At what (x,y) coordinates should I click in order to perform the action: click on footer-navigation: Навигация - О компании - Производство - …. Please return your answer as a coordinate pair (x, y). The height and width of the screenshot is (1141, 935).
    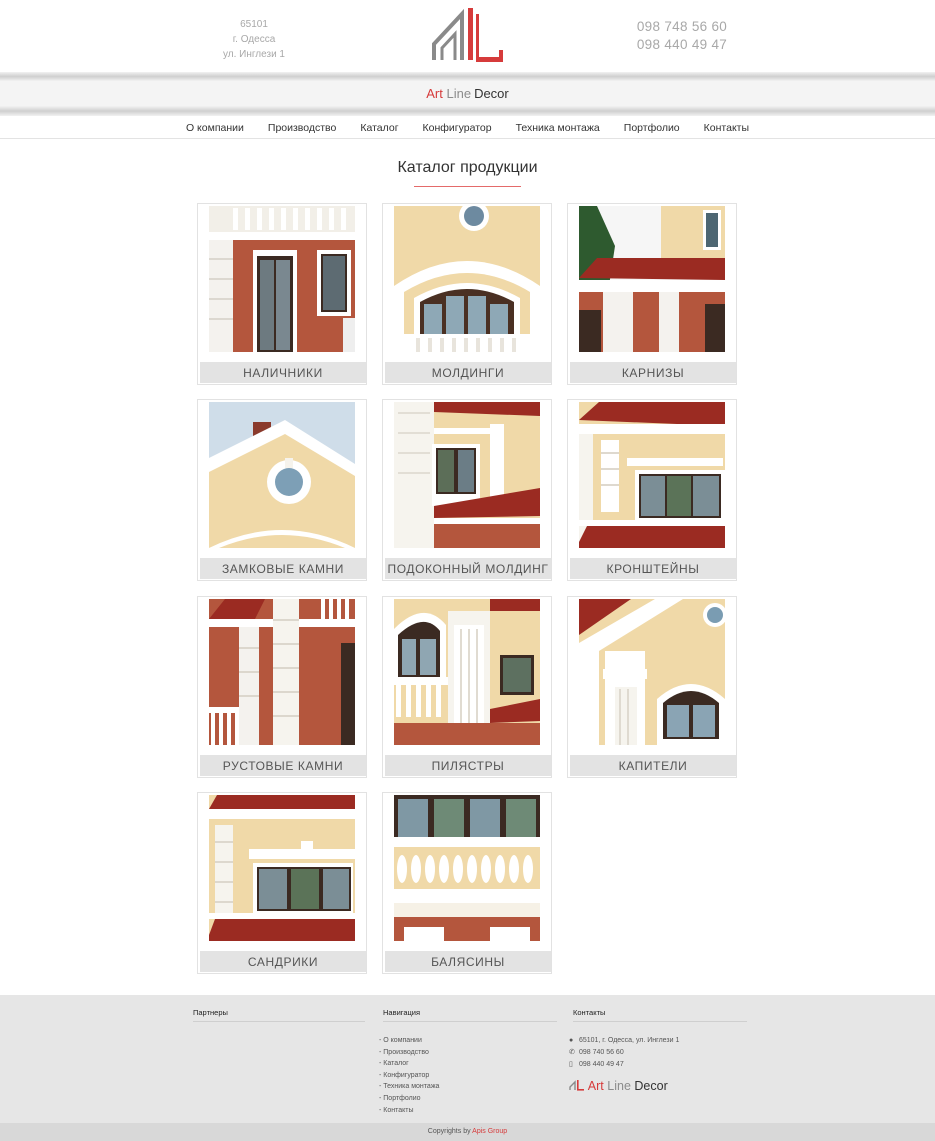
    Looking at the image, I should click on (468, 1062).